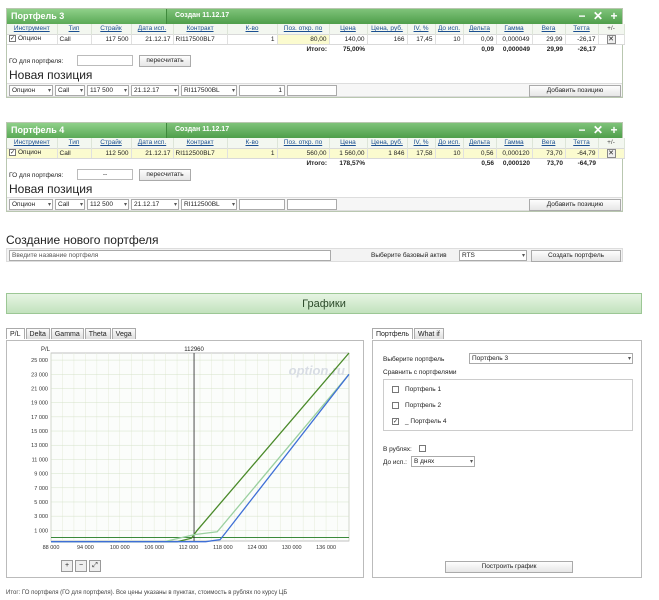 The image size is (659, 600). I want to click on until-select: В днях ▾, so click(443, 461).